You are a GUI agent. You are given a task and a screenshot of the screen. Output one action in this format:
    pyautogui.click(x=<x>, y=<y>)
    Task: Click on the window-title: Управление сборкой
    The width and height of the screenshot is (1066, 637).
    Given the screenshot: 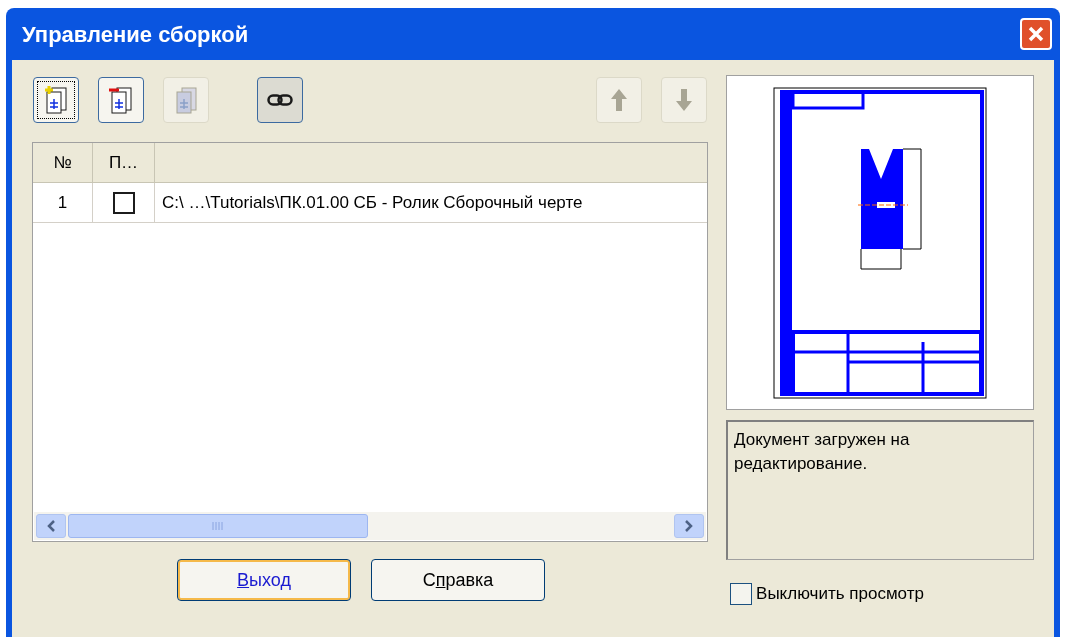 What is the action you would take?
    pyautogui.click(x=135, y=34)
    